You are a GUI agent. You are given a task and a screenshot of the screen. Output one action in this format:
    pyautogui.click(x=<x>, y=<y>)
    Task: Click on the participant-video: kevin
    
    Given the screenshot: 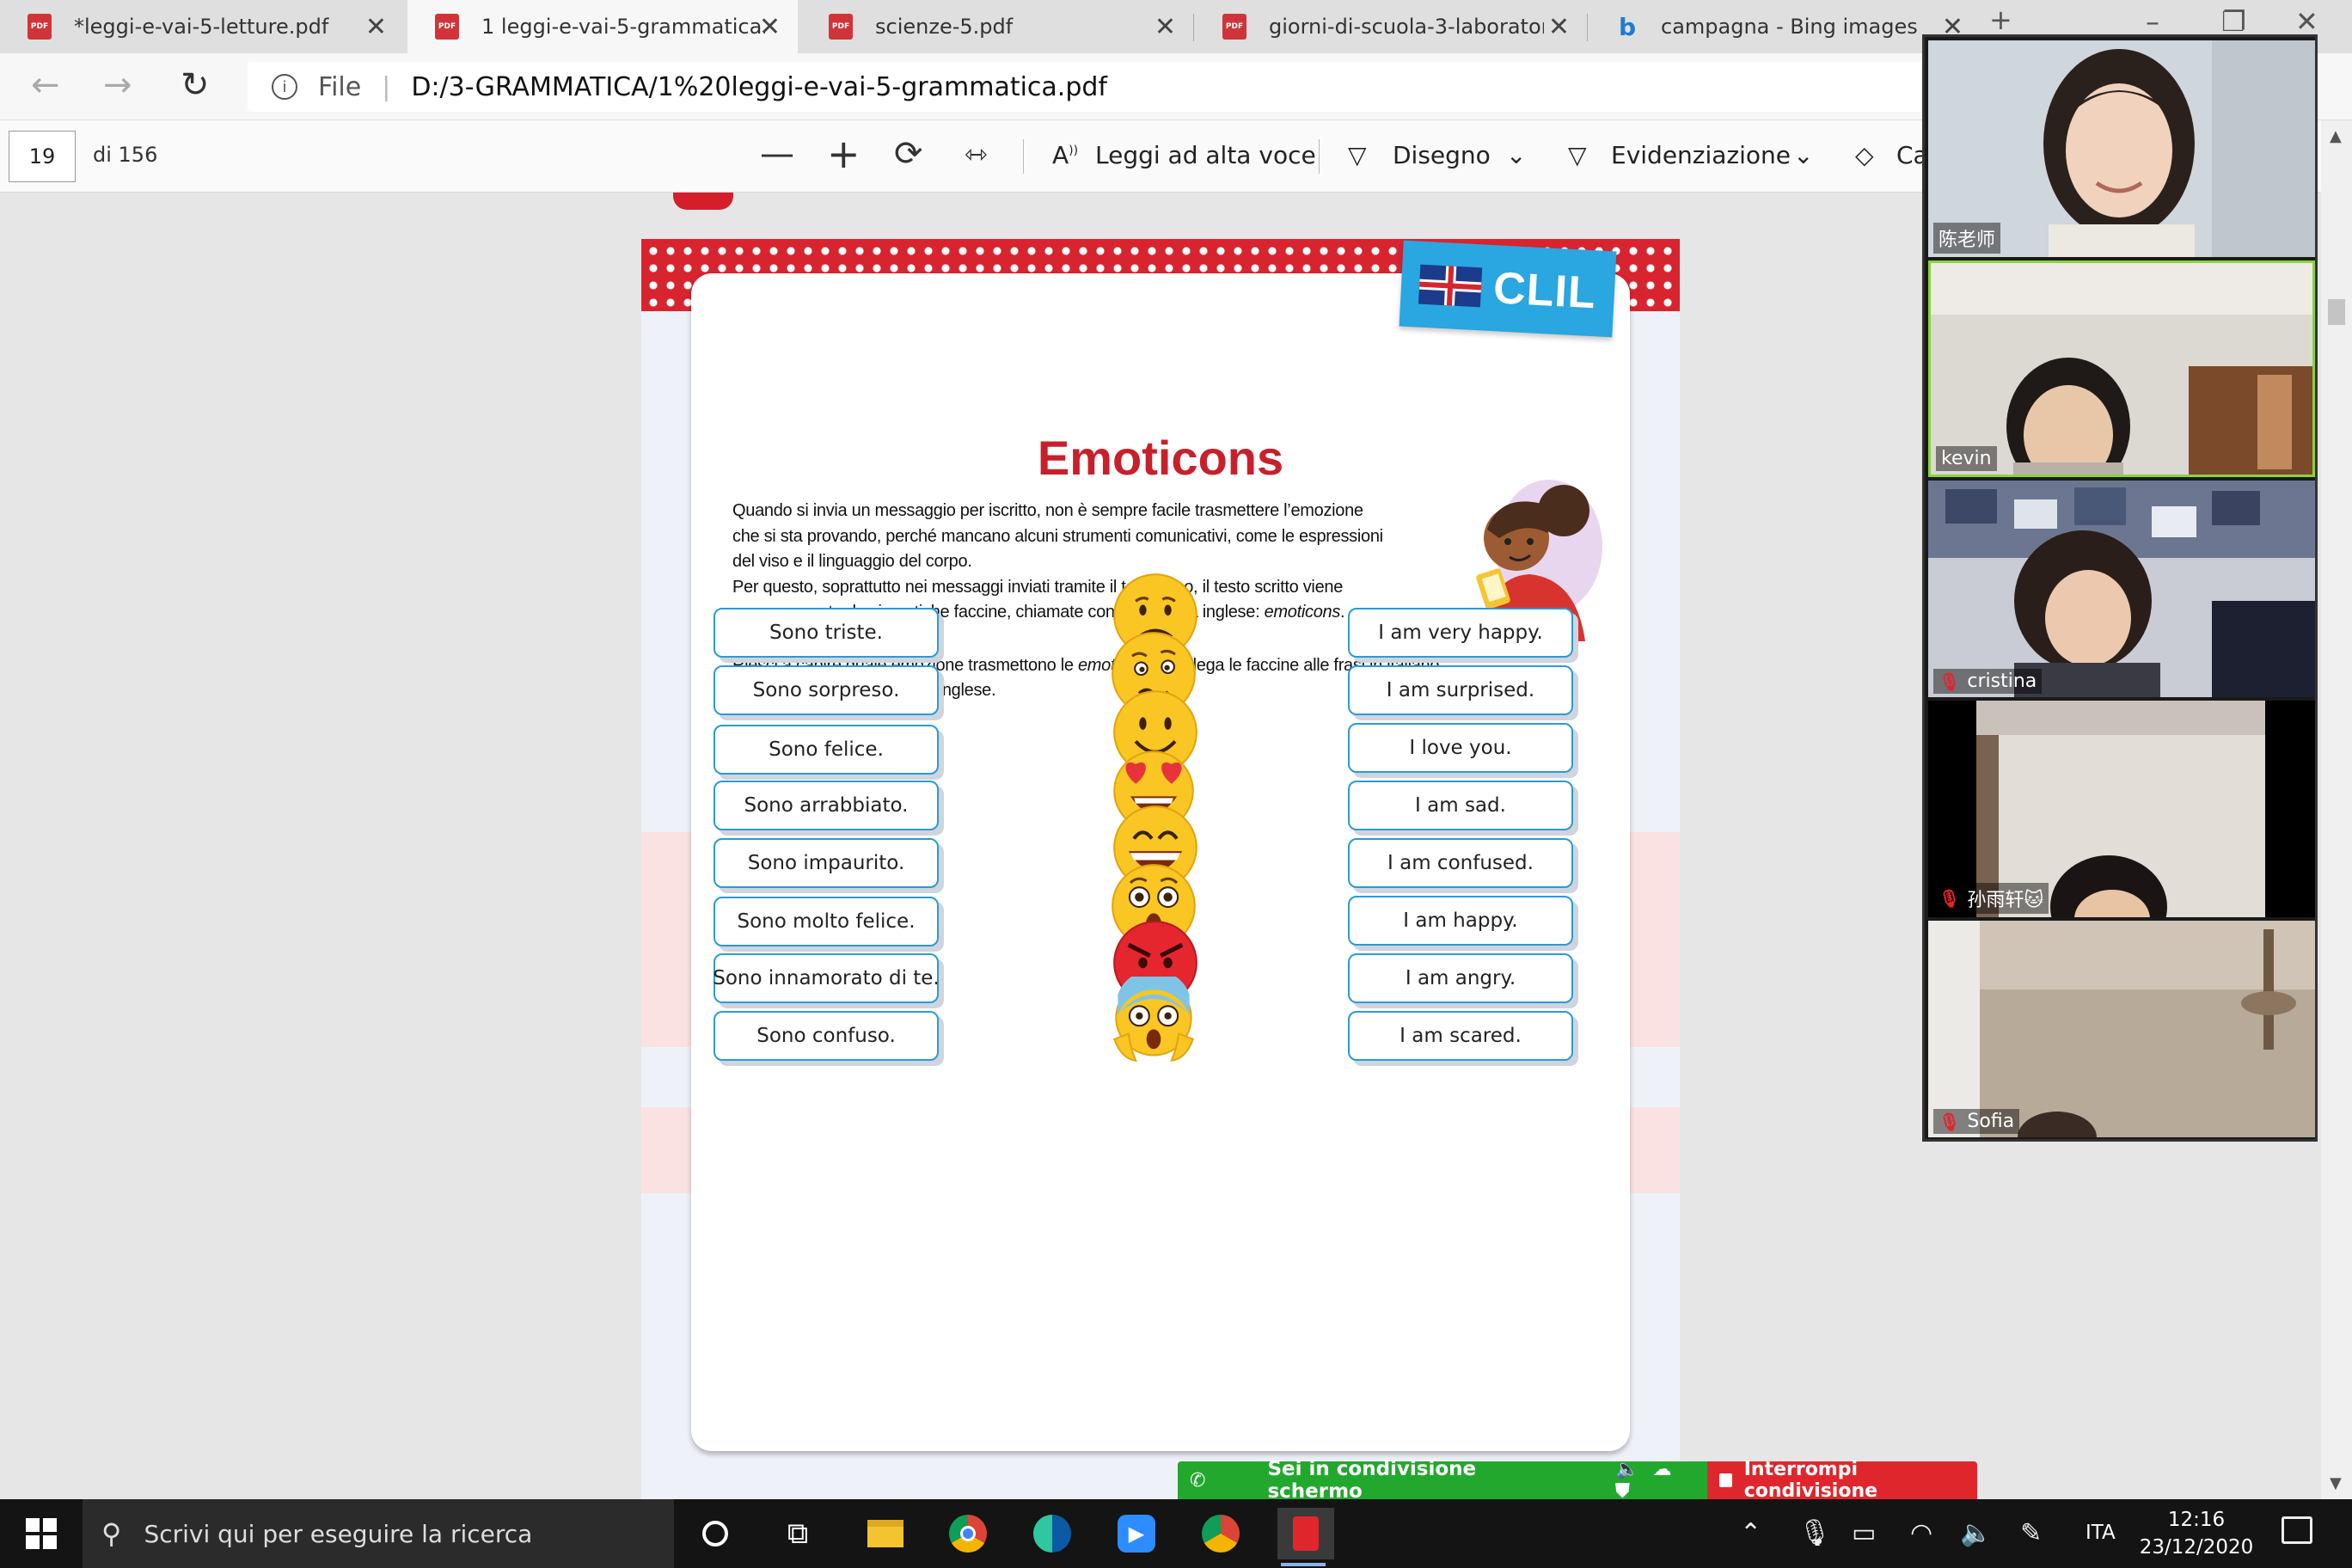 What is the action you would take?
    pyautogui.click(x=2121, y=368)
    